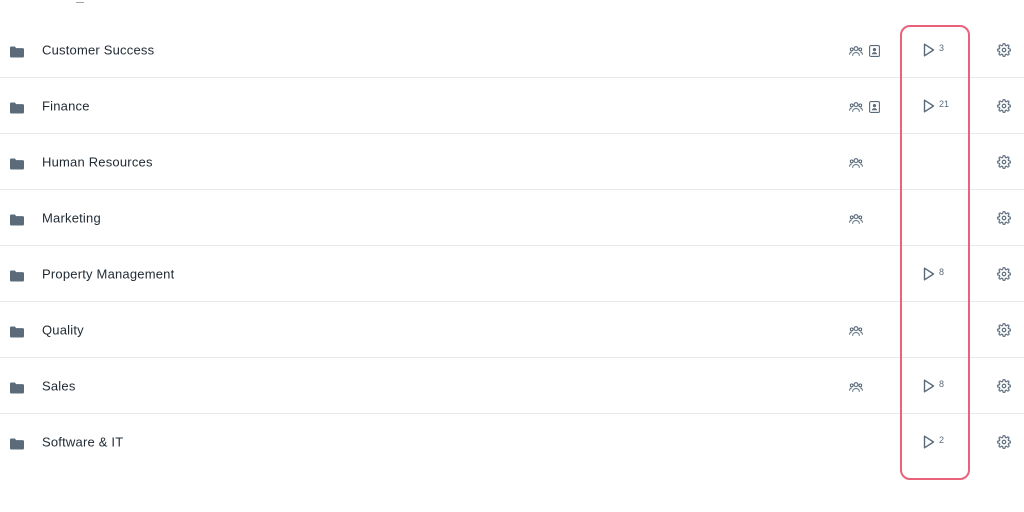  Describe the element at coordinates (98, 49) in the screenshot. I see `workspace-name: Customer Success` at that location.